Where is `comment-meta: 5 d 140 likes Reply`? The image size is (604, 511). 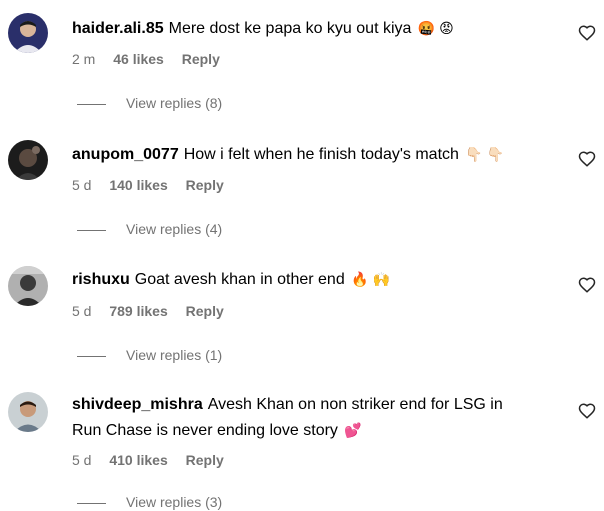
comment-meta: 5 d 140 likes Reply is located at coordinates (155, 185).